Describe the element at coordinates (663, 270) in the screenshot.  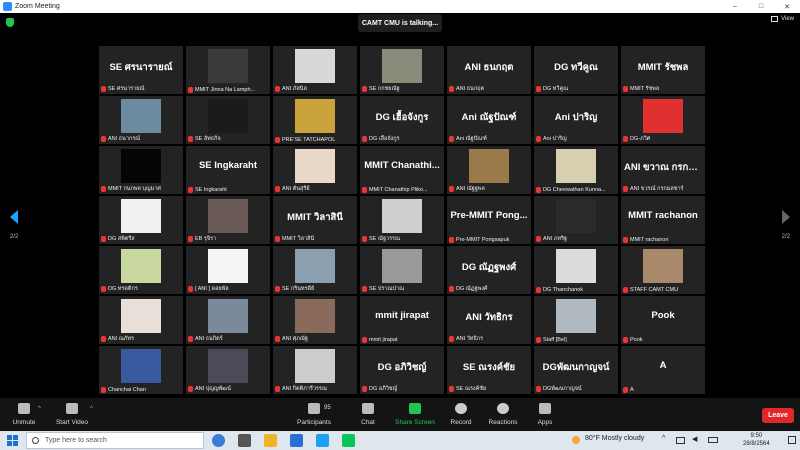
I see `participant-tile: STAFF CAMT CMU` at that location.